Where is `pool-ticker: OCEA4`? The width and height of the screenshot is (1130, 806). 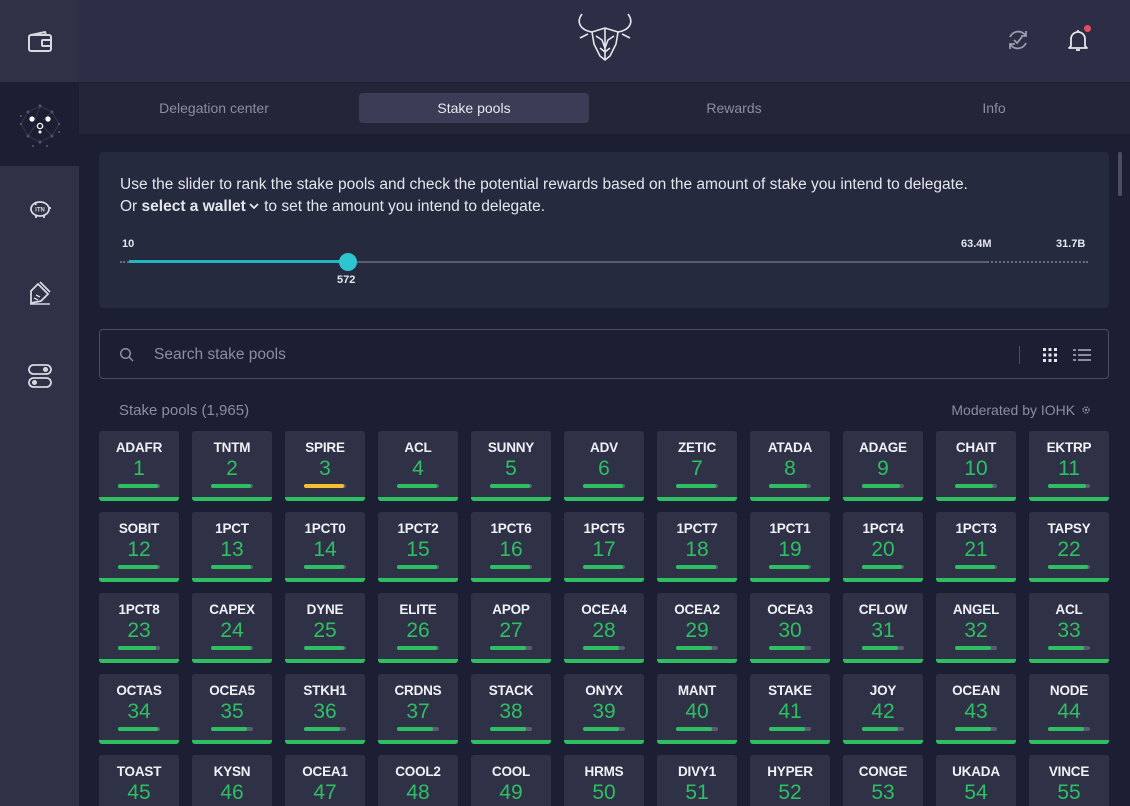
pool-ticker: OCEA4 is located at coordinates (604, 609).